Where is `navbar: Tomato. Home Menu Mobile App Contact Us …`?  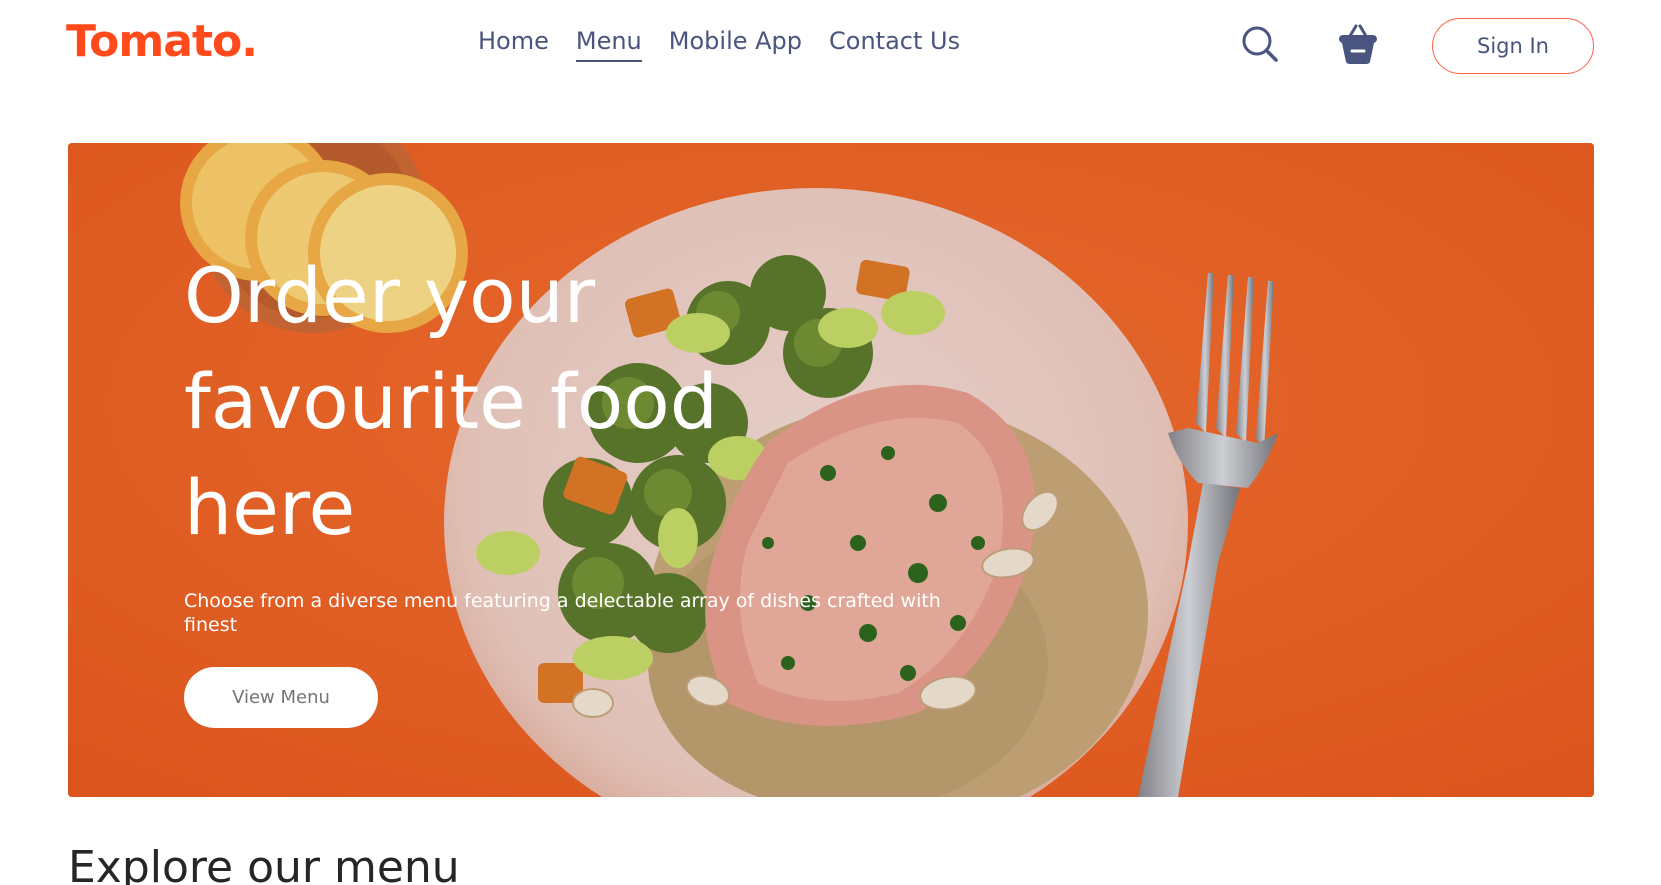 navbar: Tomato. Home Menu Mobile App Contact Us … is located at coordinates (830, 45).